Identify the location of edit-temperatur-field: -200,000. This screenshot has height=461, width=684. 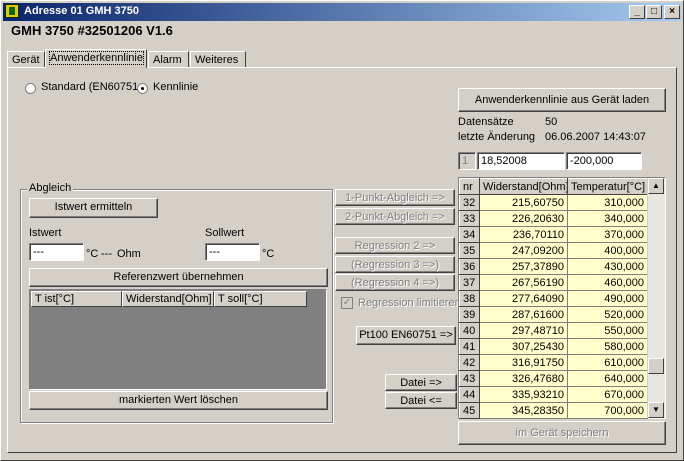
(604, 161).